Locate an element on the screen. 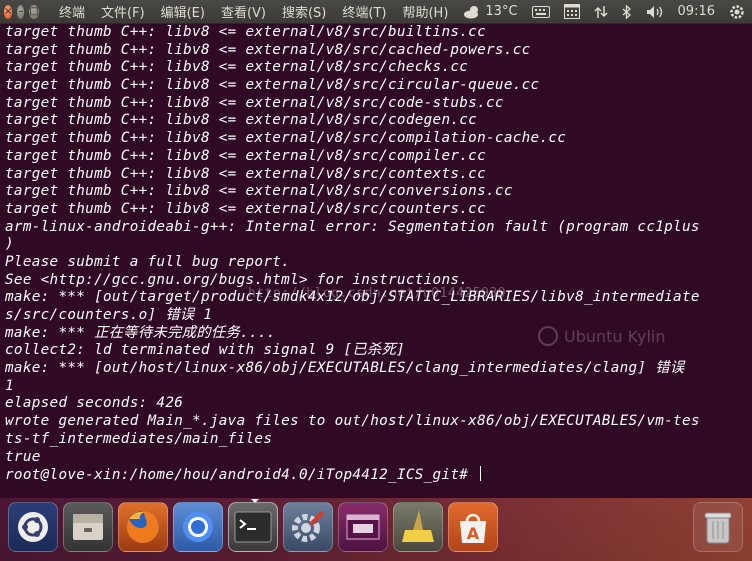 The image size is (752, 561). system-settings-launcher is located at coordinates (308, 527).